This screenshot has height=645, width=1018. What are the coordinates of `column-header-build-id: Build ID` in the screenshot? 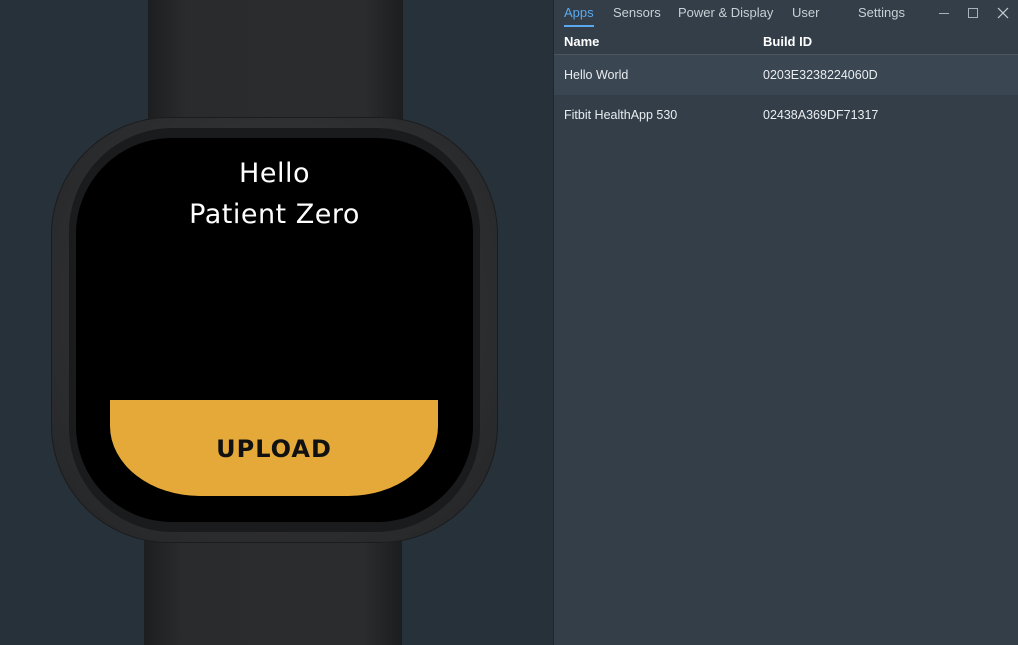 It's located at (787, 41).